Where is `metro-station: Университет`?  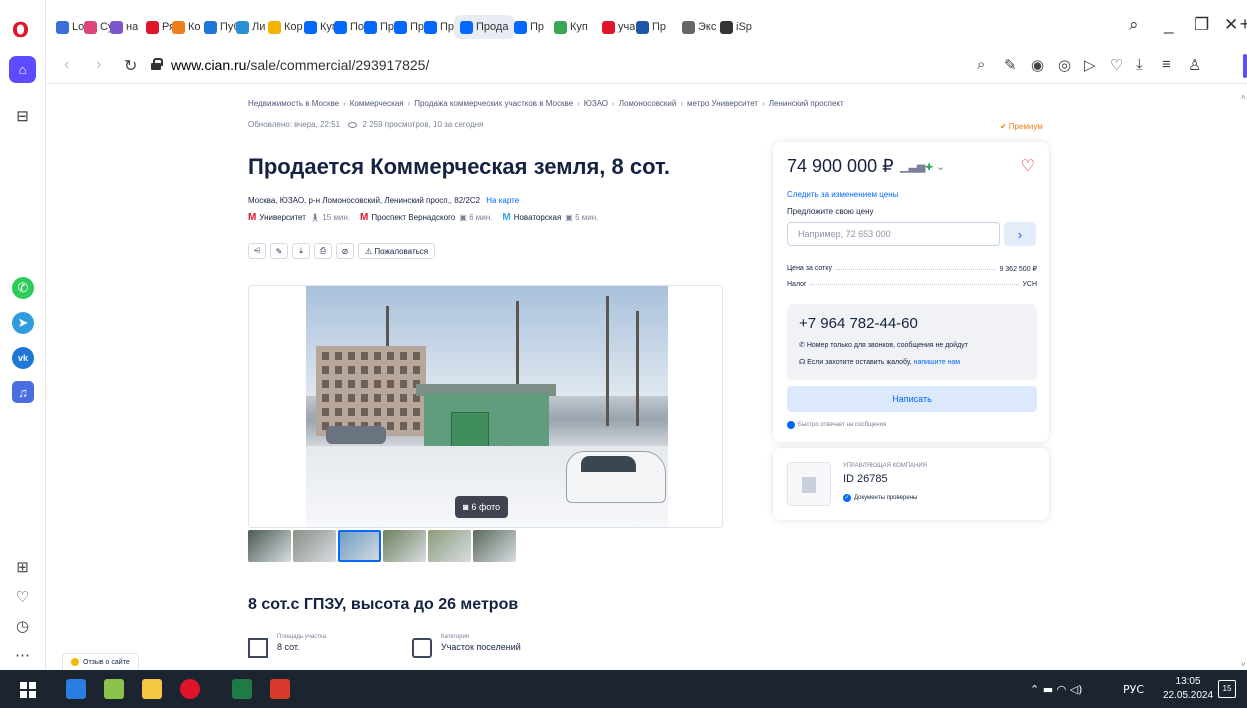
metro-station: Университет is located at coordinates (282, 217).